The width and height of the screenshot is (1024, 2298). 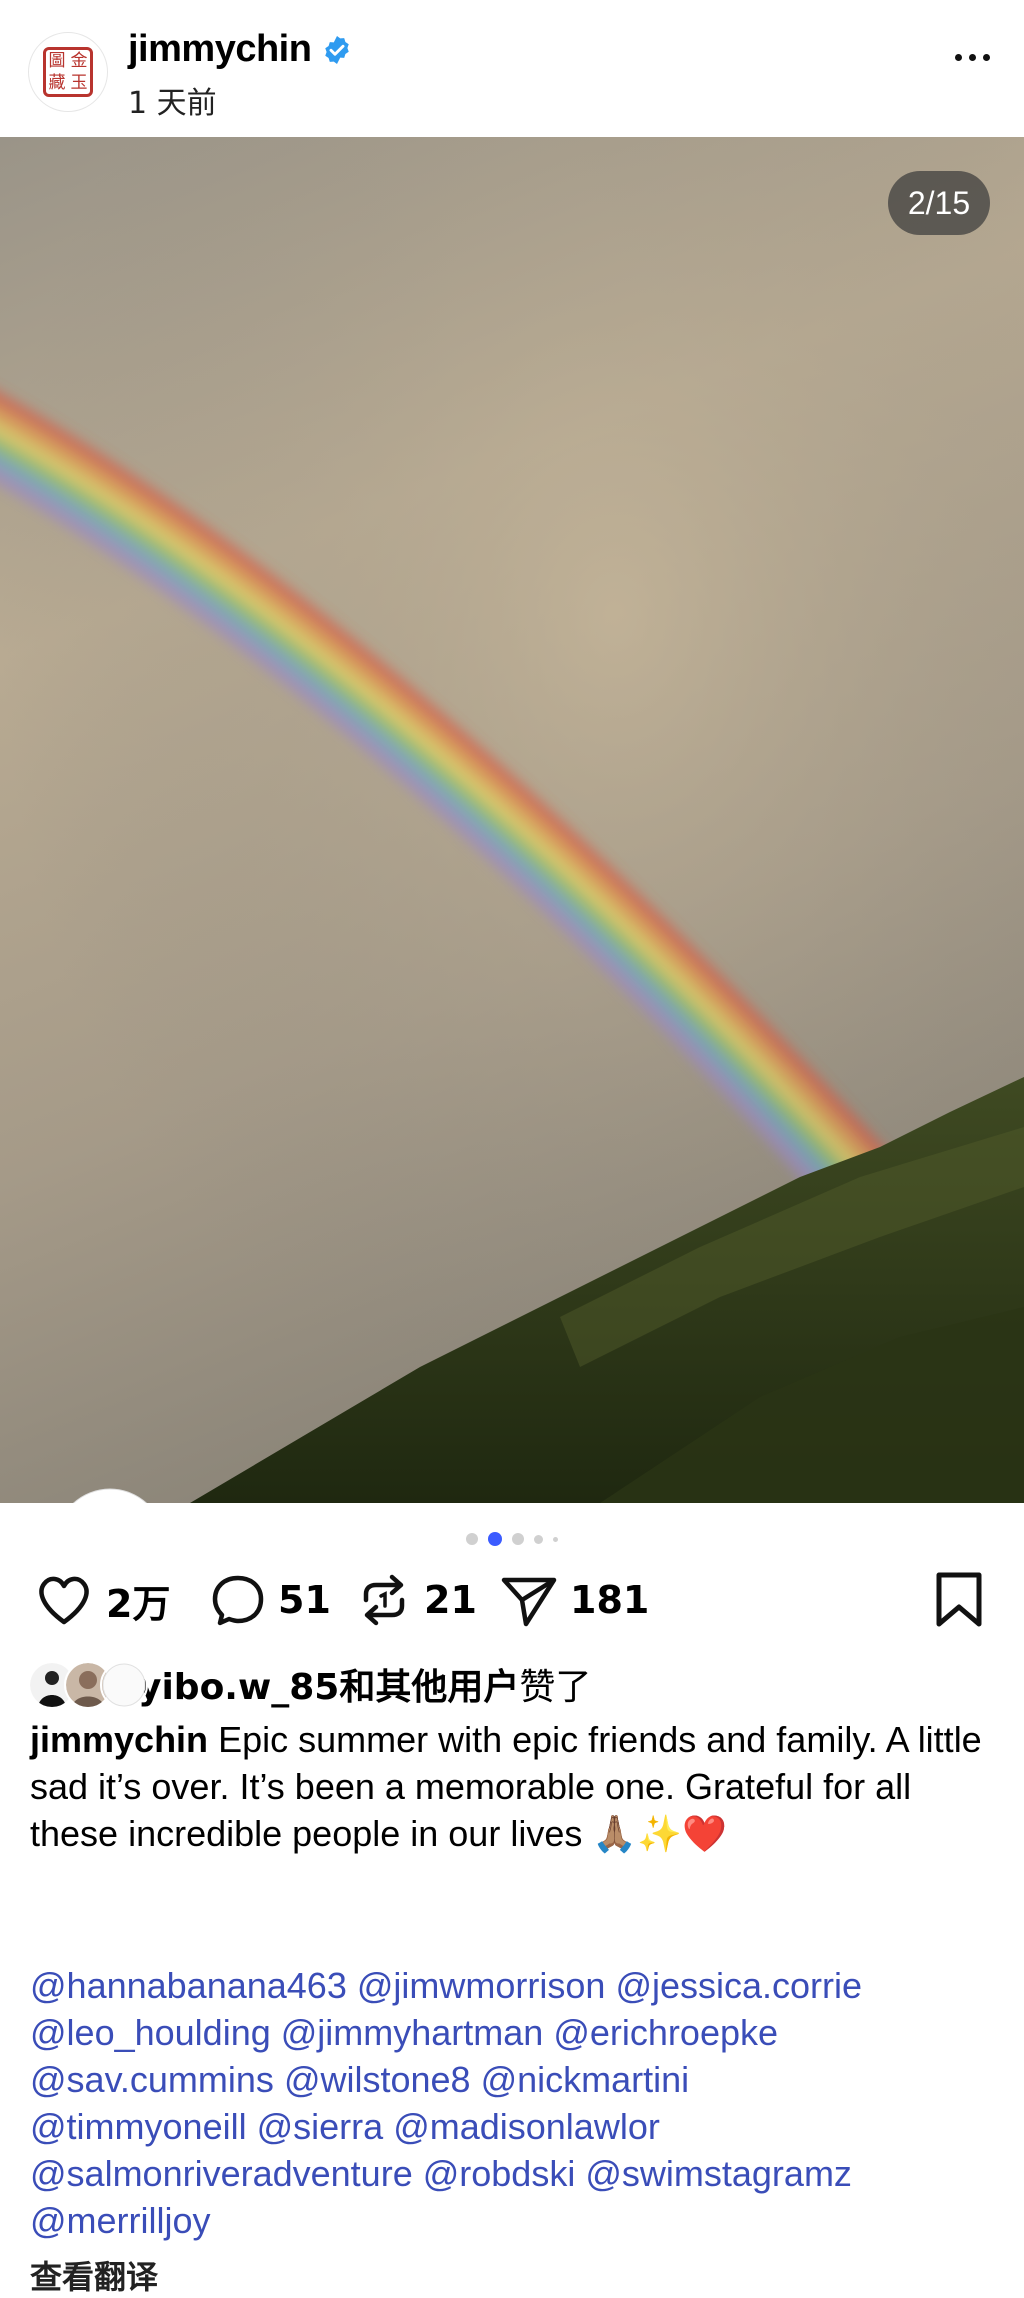 What do you see at coordinates (495, 1539) in the screenshot?
I see `carousel-dot-active` at bounding box center [495, 1539].